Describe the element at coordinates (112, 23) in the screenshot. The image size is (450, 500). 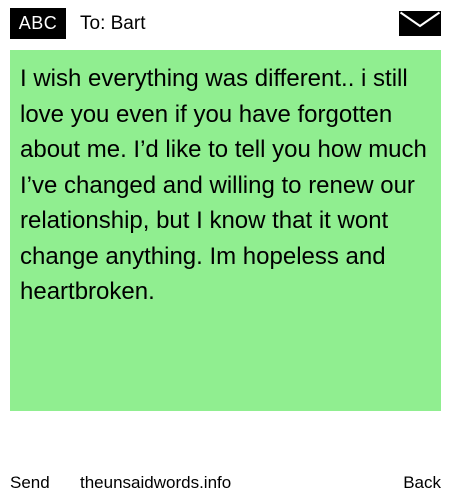
I see `recipient-field: To: Bart` at that location.